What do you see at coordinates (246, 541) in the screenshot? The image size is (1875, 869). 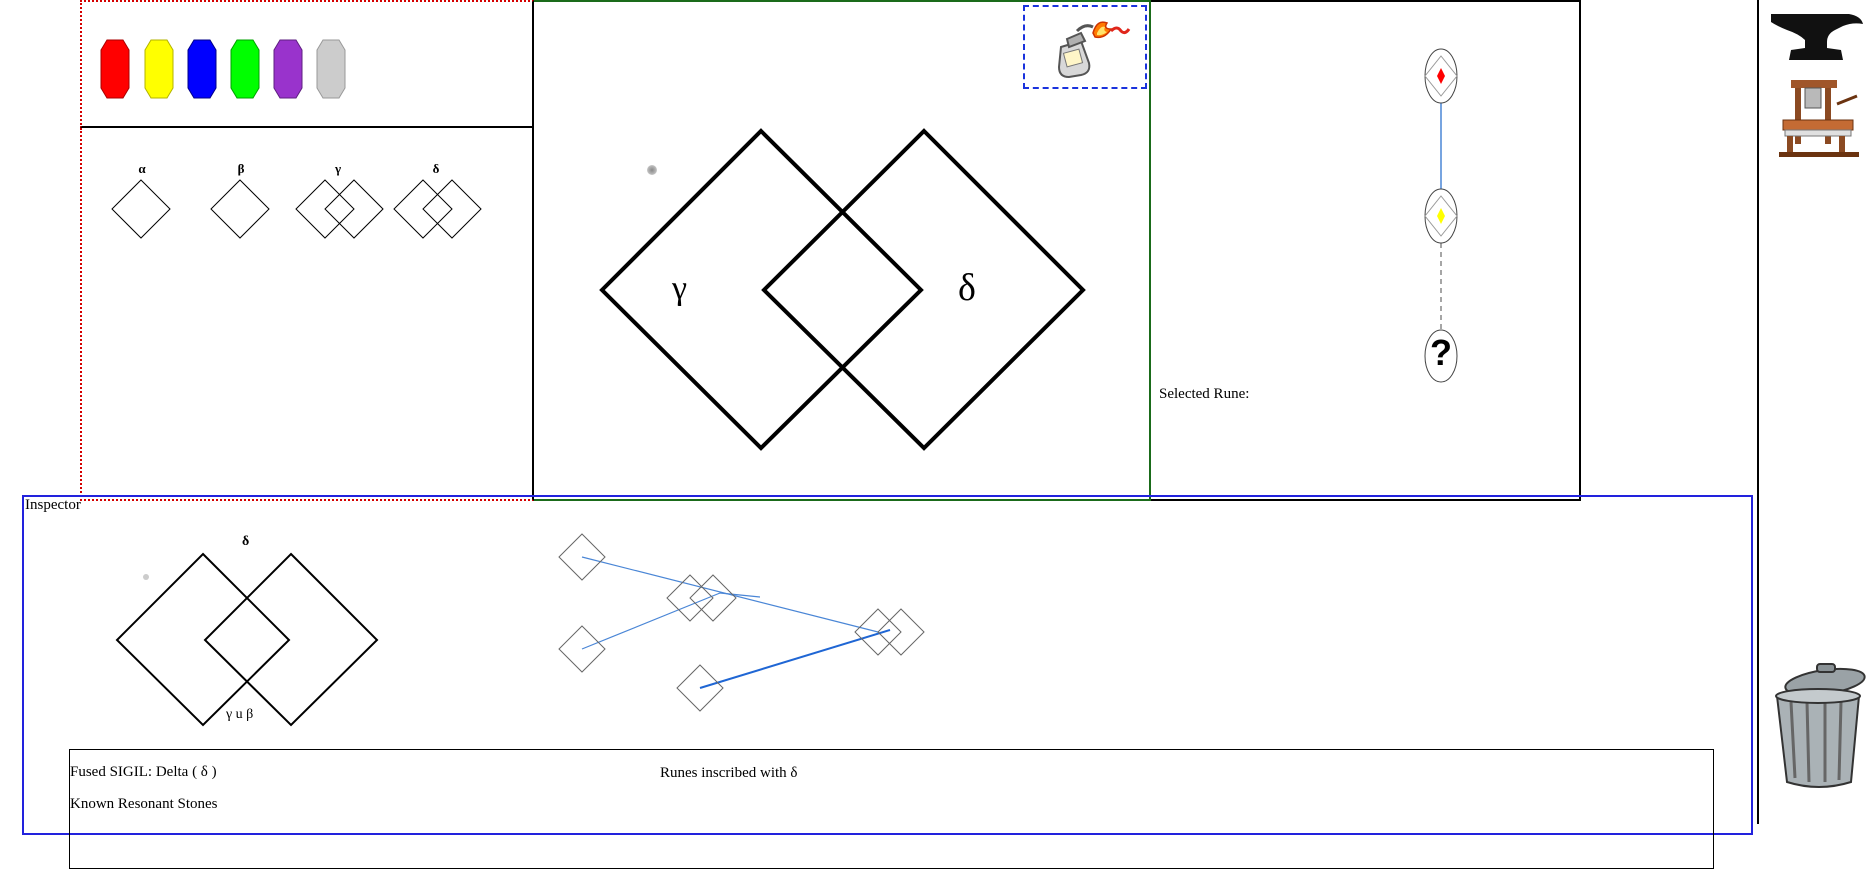 I see `inspector-preview-label: δ` at bounding box center [246, 541].